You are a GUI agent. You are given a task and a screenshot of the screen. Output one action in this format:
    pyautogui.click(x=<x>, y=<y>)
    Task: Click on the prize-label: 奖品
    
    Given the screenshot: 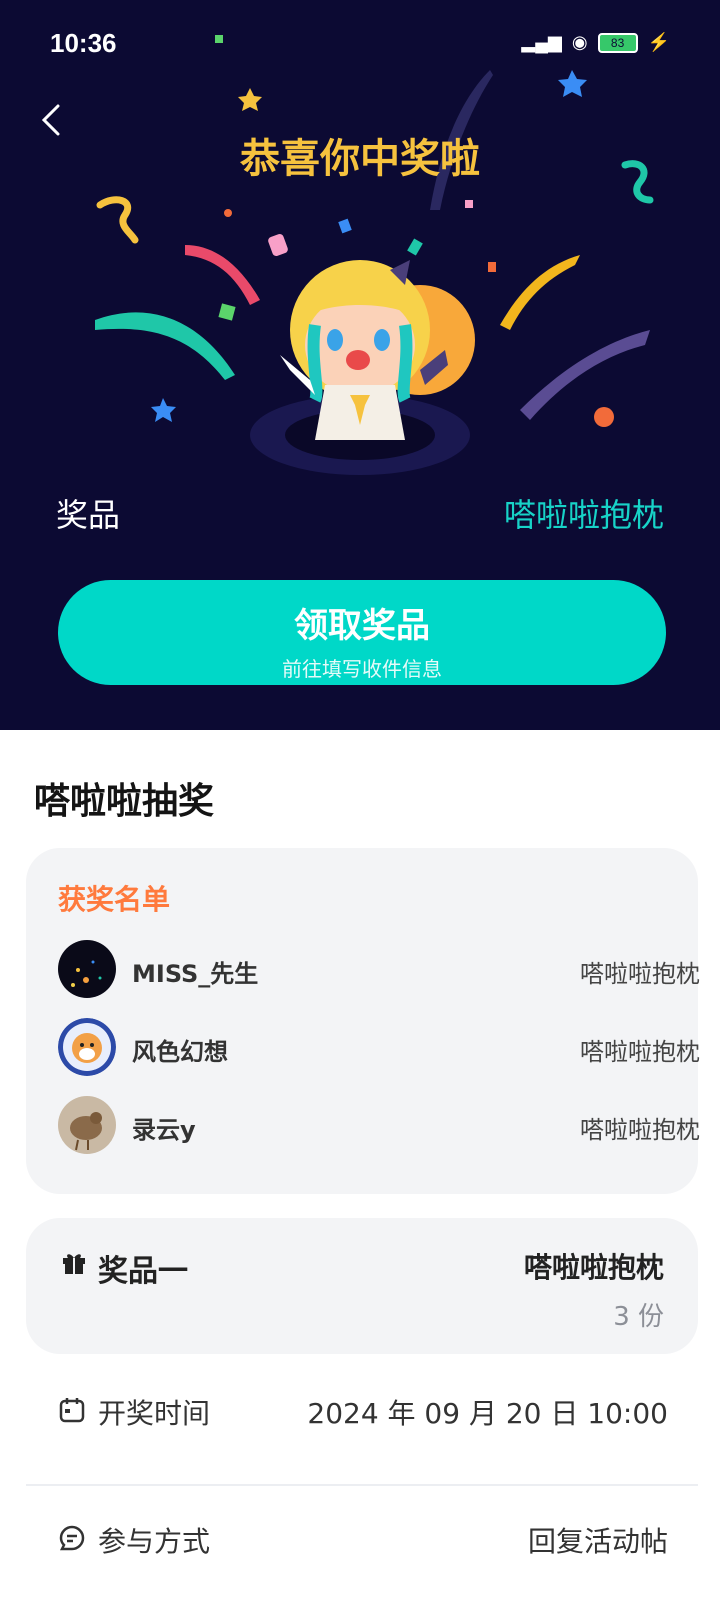 What is the action you would take?
    pyautogui.click(x=88, y=515)
    